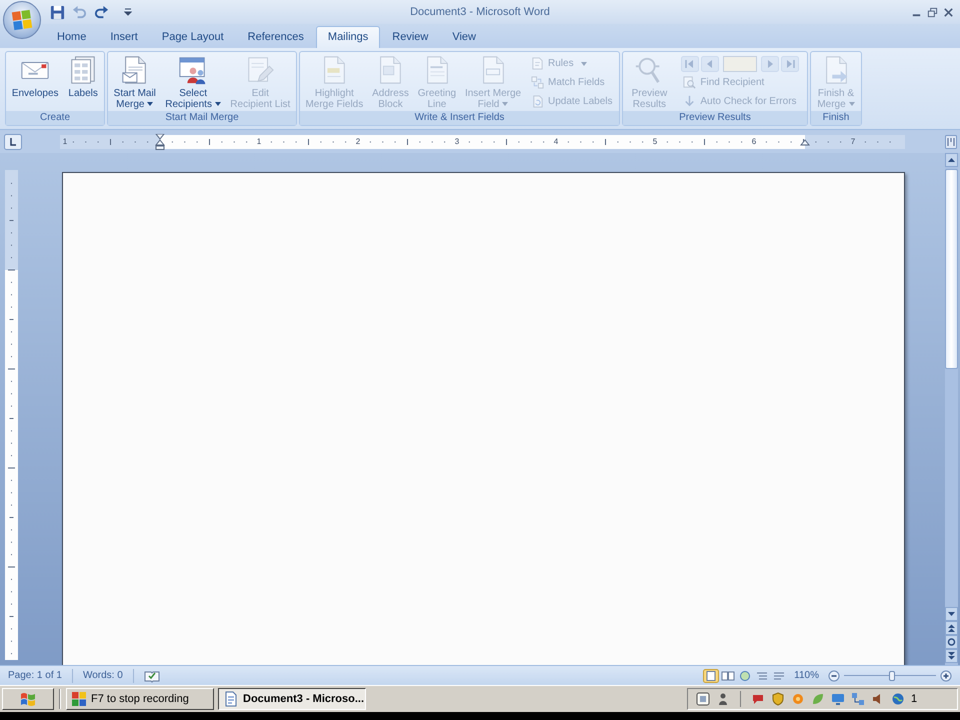 The height and width of the screenshot is (720, 960). Describe the element at coordinates (898, 699) in the screenshot. I see `globe-icon` at that location.